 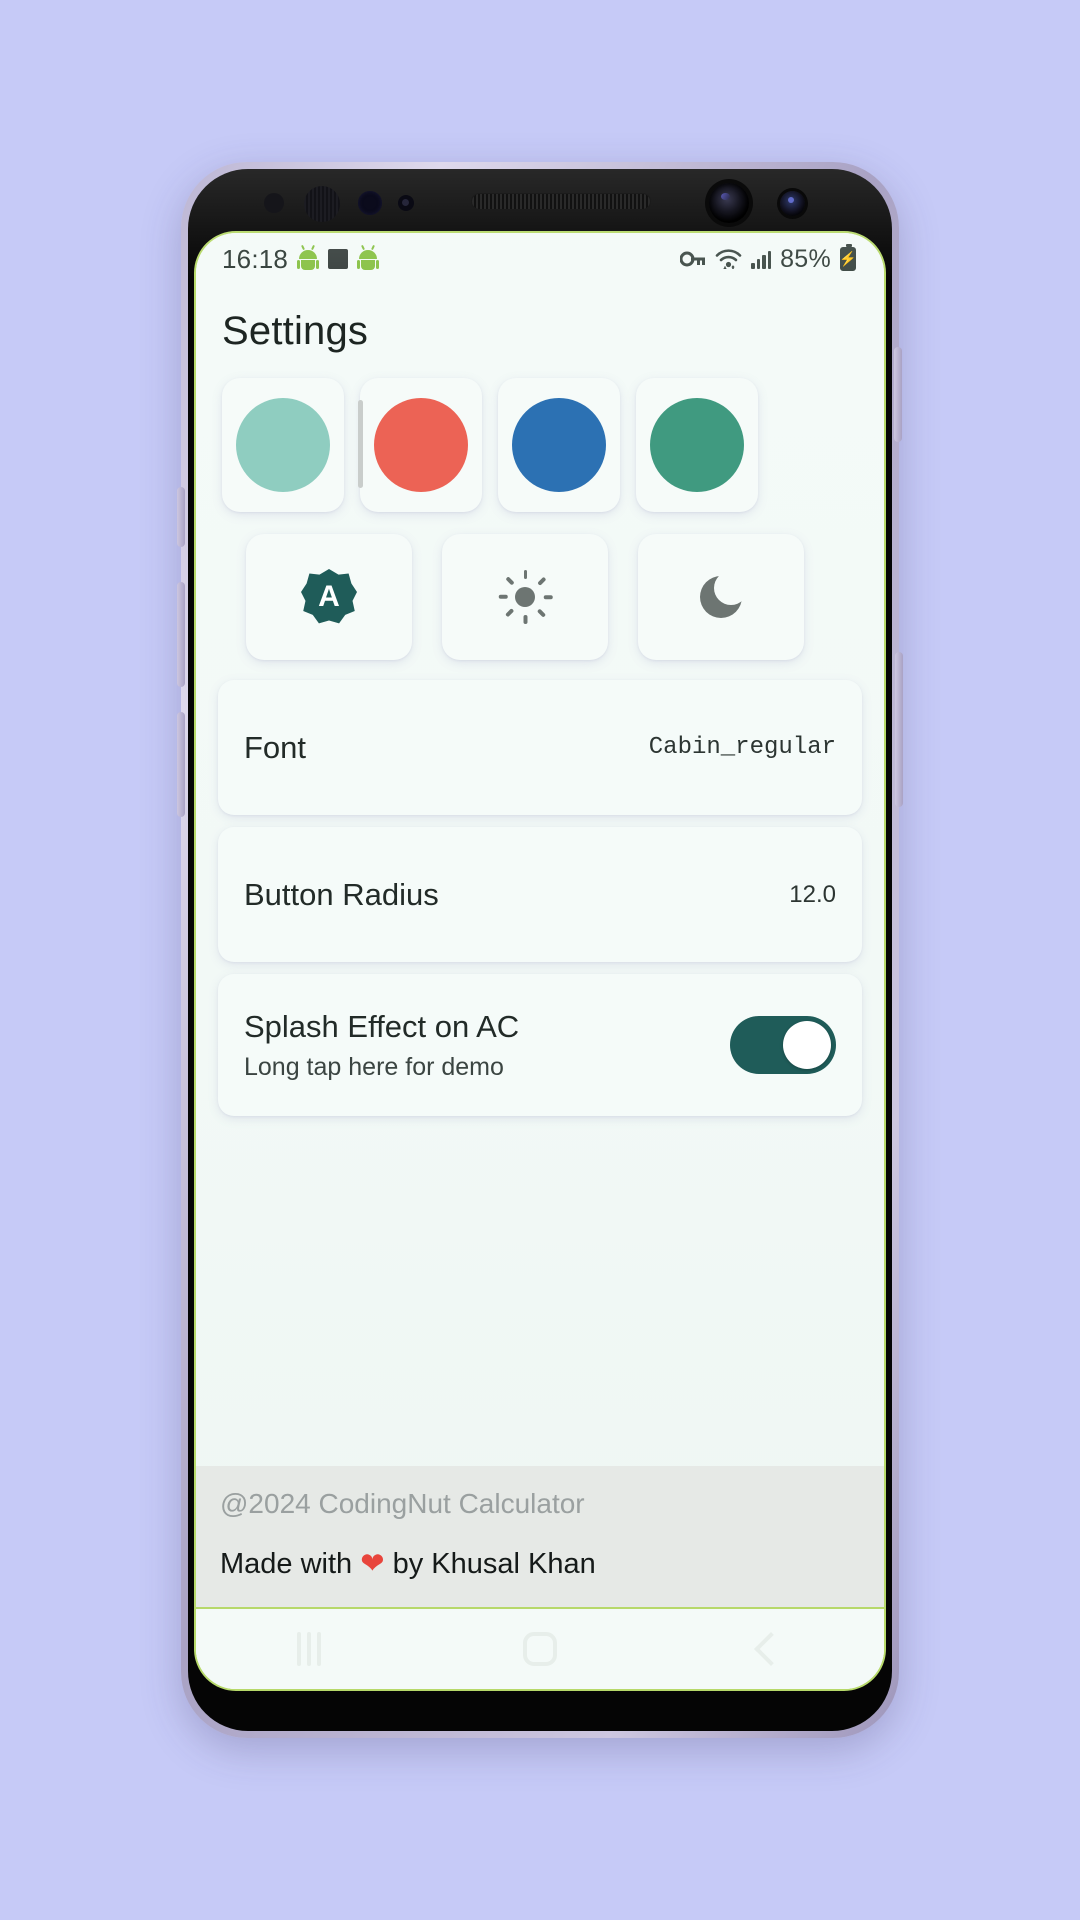 I want to click on setting-row-button-radius: Button Radius 12.0, so click(x=540, y=894).